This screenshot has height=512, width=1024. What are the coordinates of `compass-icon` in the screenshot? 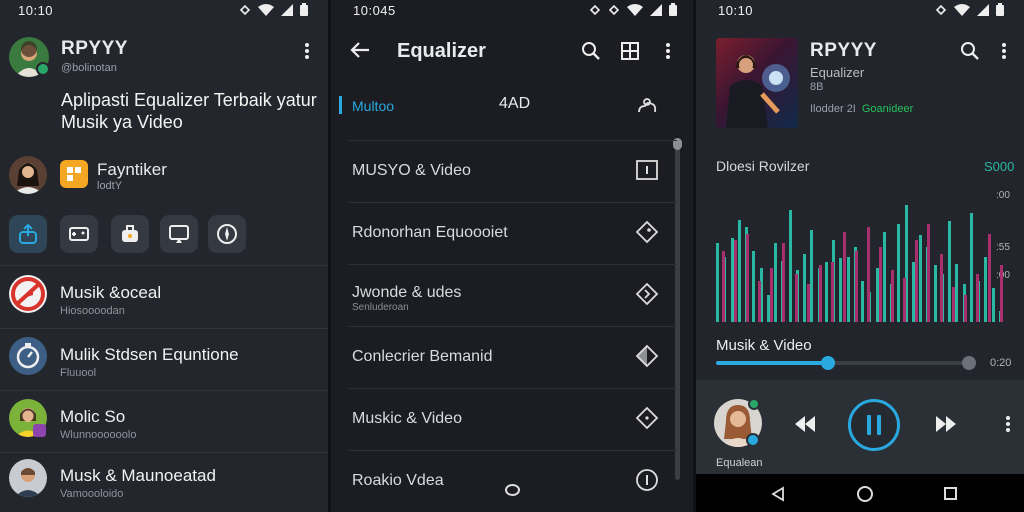 It's located at (227, 234).